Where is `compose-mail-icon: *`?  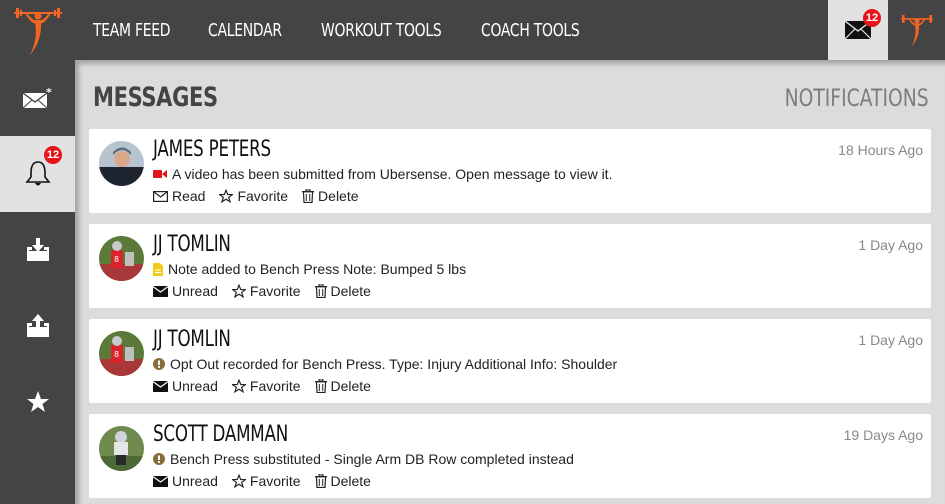
compose-mail-icon: * is located at coordinates (37, 98).